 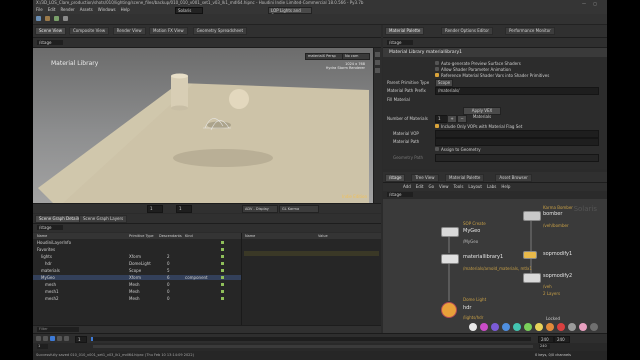 I want to click on add-material-button: +, so click(x=452, y=119).